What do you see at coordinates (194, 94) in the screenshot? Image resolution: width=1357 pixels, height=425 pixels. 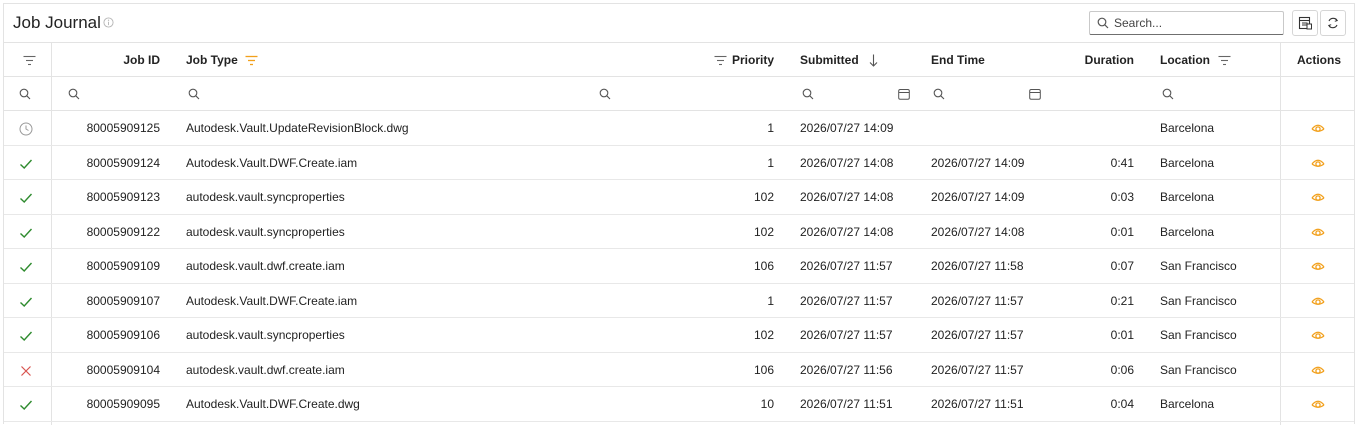 I see `job-type-filter-search-icon` at bounding box center [194, 94].